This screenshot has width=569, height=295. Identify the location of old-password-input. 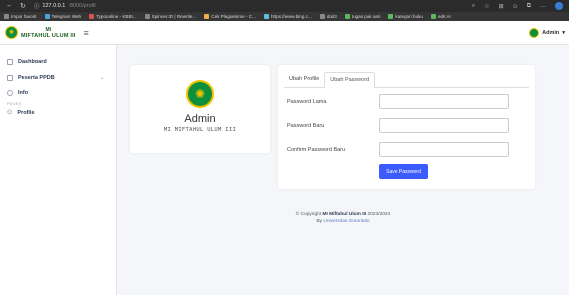
(444, 101).